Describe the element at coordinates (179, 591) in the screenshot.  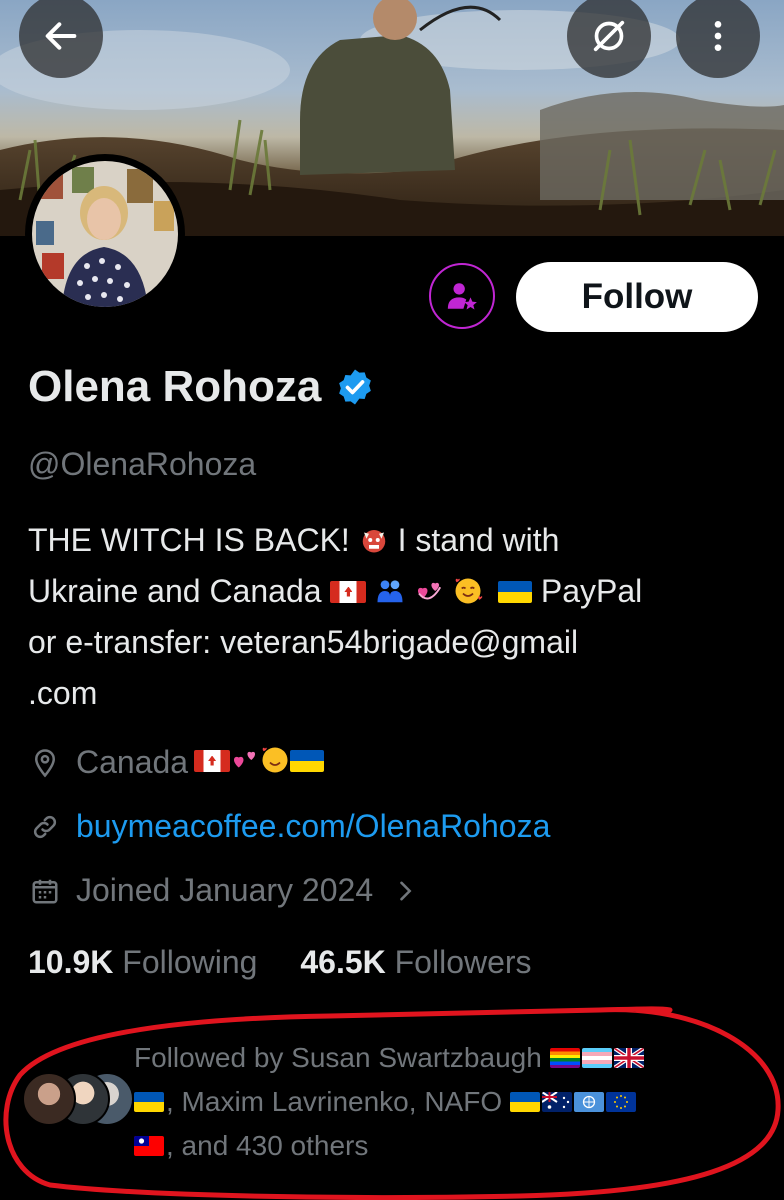
I see `bio-text: Ukraine and Canada` at that location.